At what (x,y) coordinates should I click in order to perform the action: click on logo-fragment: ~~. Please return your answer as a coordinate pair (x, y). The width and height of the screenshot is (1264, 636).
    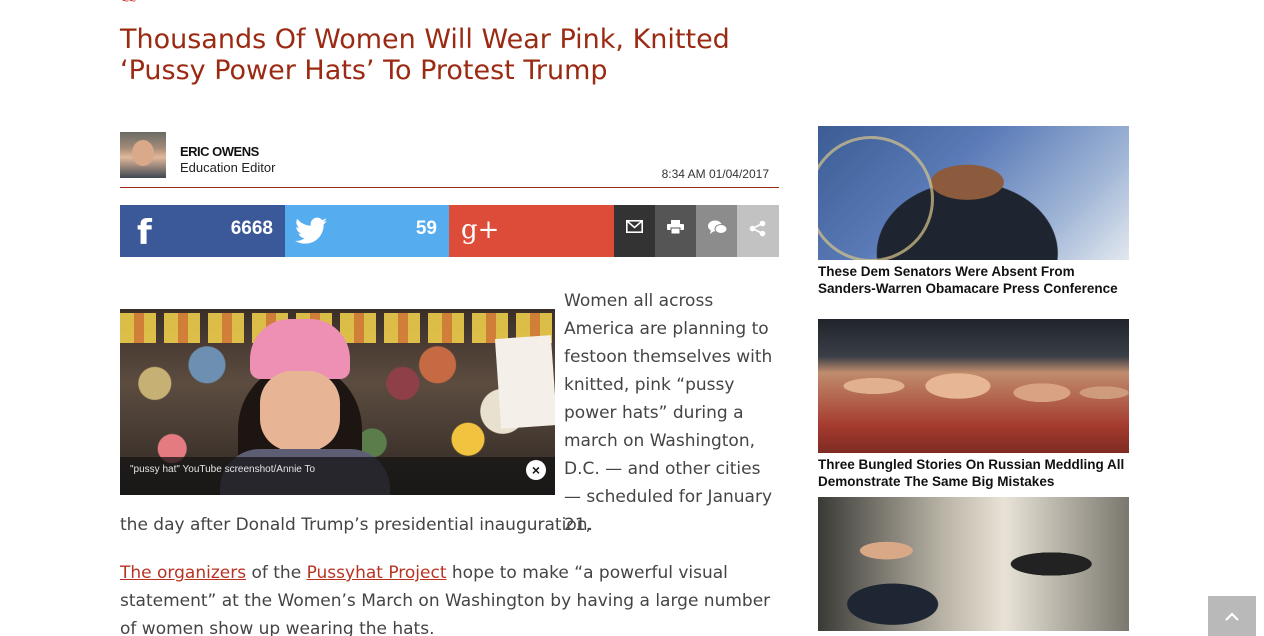
    Looking at the image, I should click on (129, 4).